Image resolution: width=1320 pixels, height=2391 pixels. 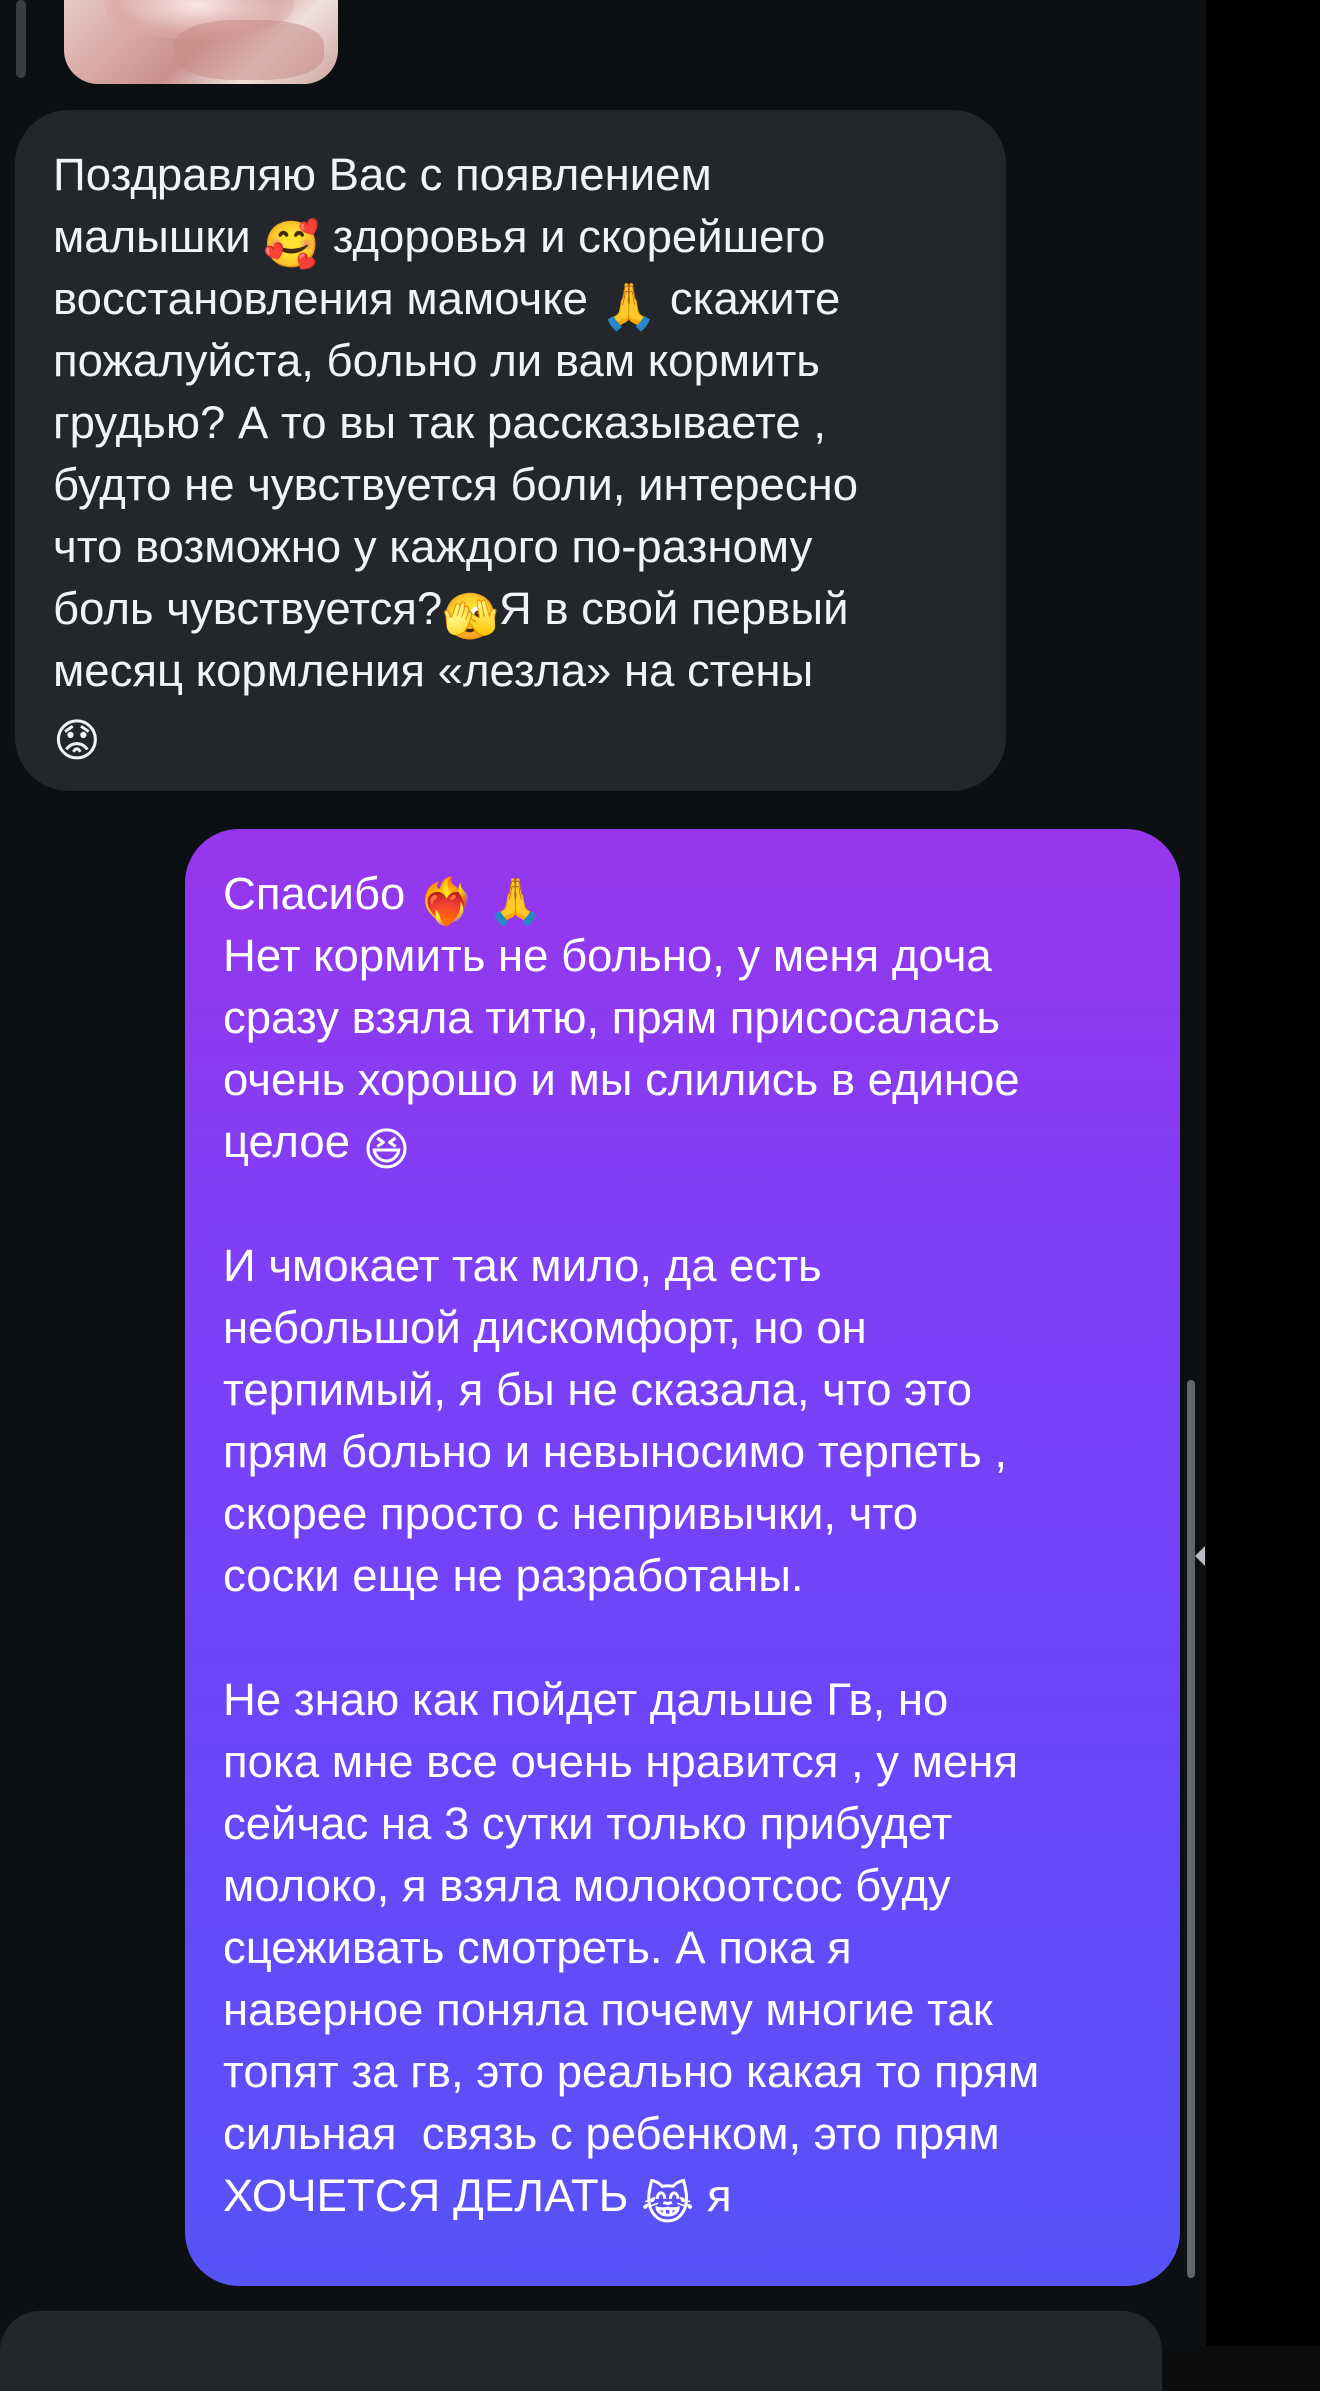 I want to click on grinning-squinting-face-emoji: 😆, so click(x=386, y=1149).